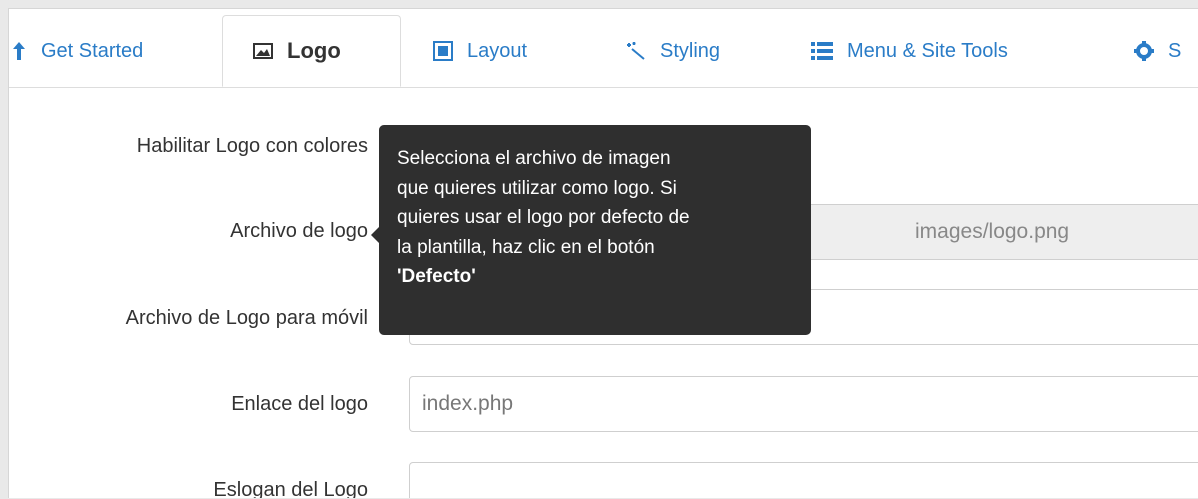 The image size is (1198, 499). Describe the element at coordinates (92, 50) in the screenshot. I see `tab-label: Get Started` at that location.